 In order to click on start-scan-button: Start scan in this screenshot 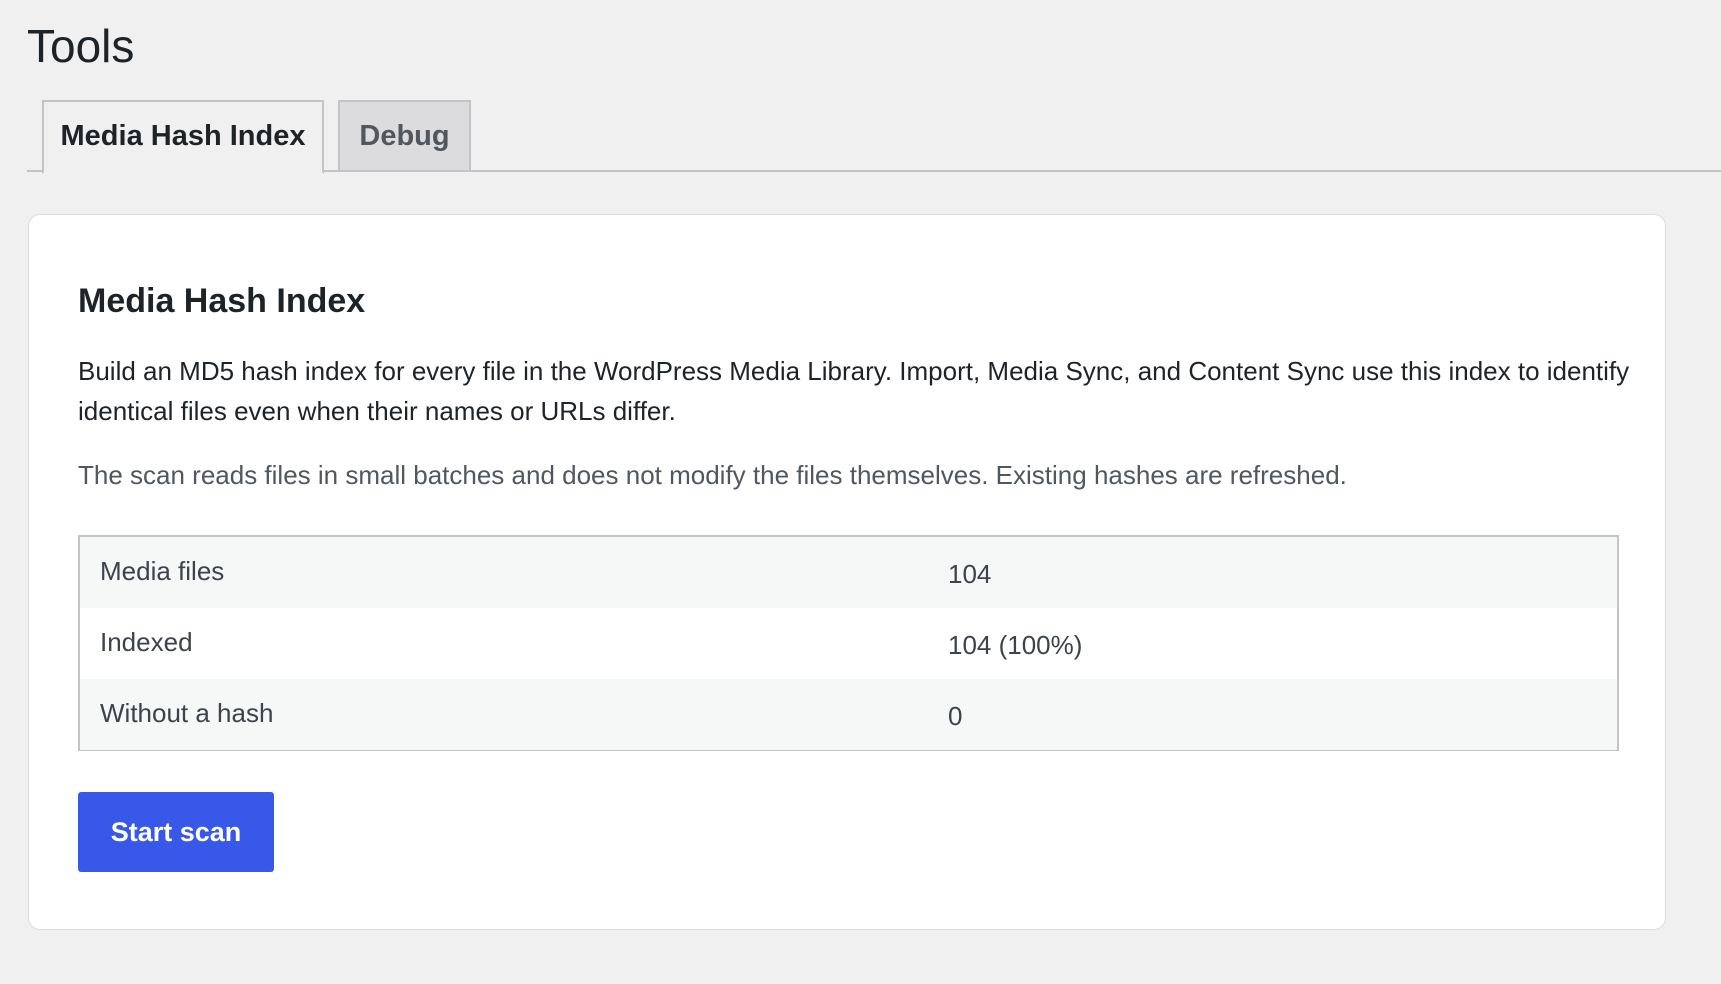, I will do `click(176, 832)`.